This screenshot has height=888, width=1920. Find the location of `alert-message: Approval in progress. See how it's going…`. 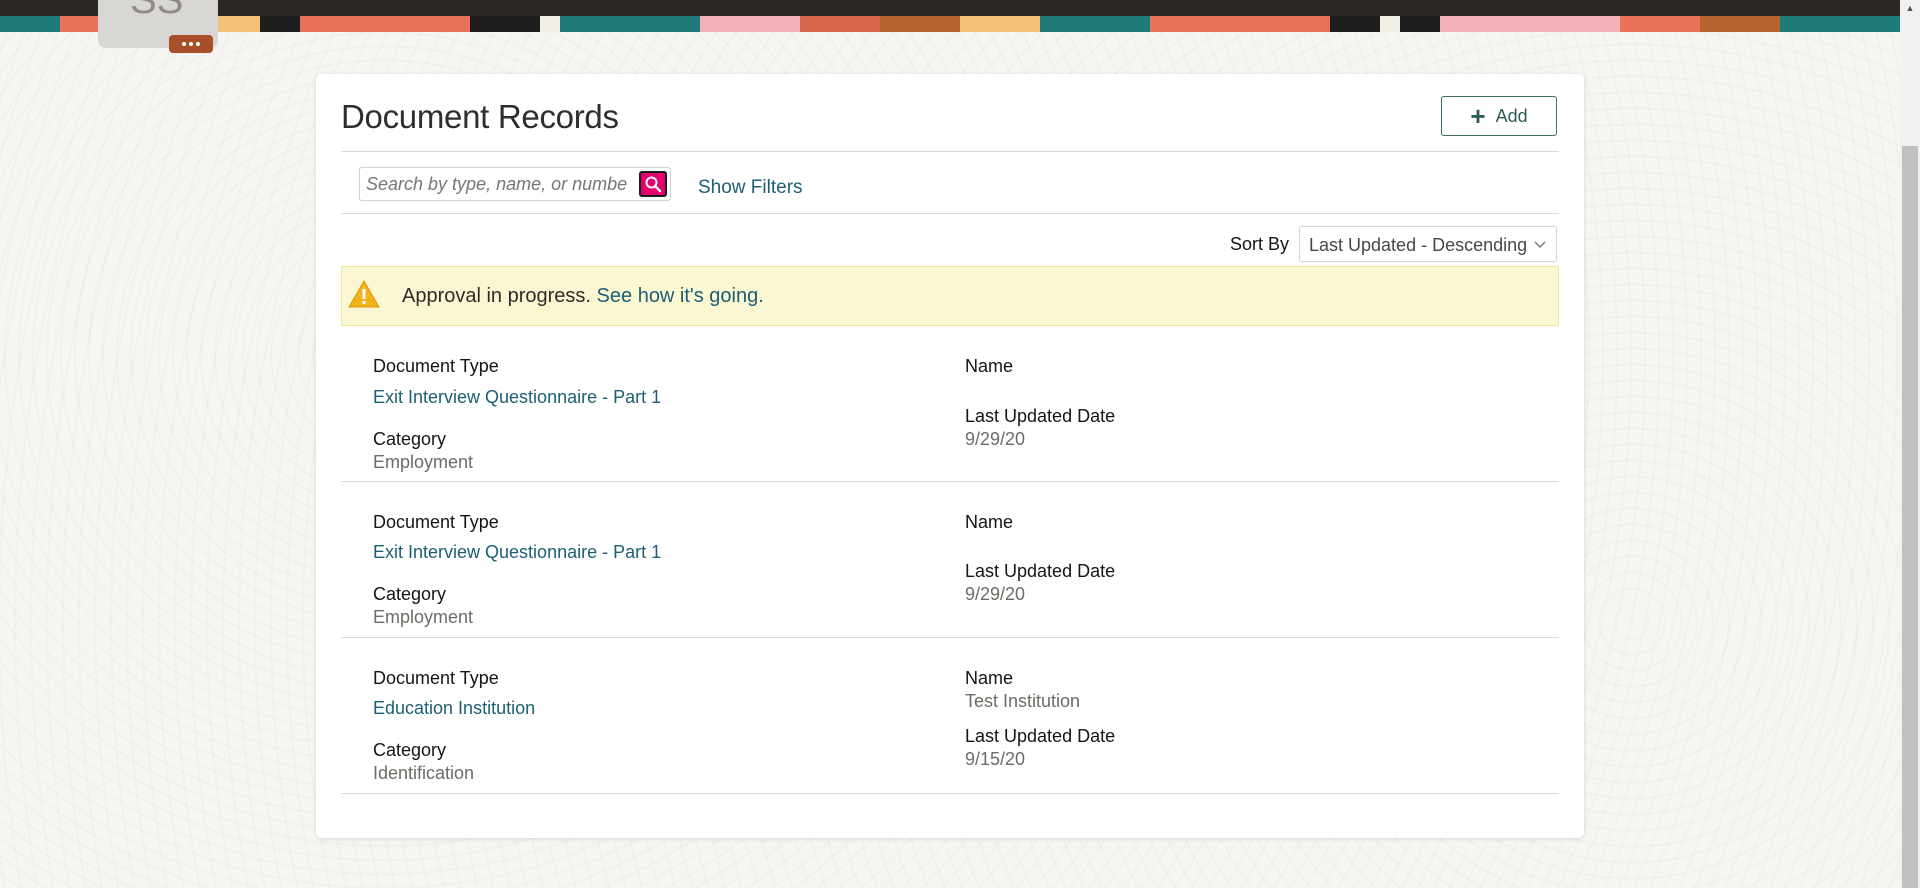

alert-message: Approval in progress. See how it's going… is located at coordinates (583, 296).